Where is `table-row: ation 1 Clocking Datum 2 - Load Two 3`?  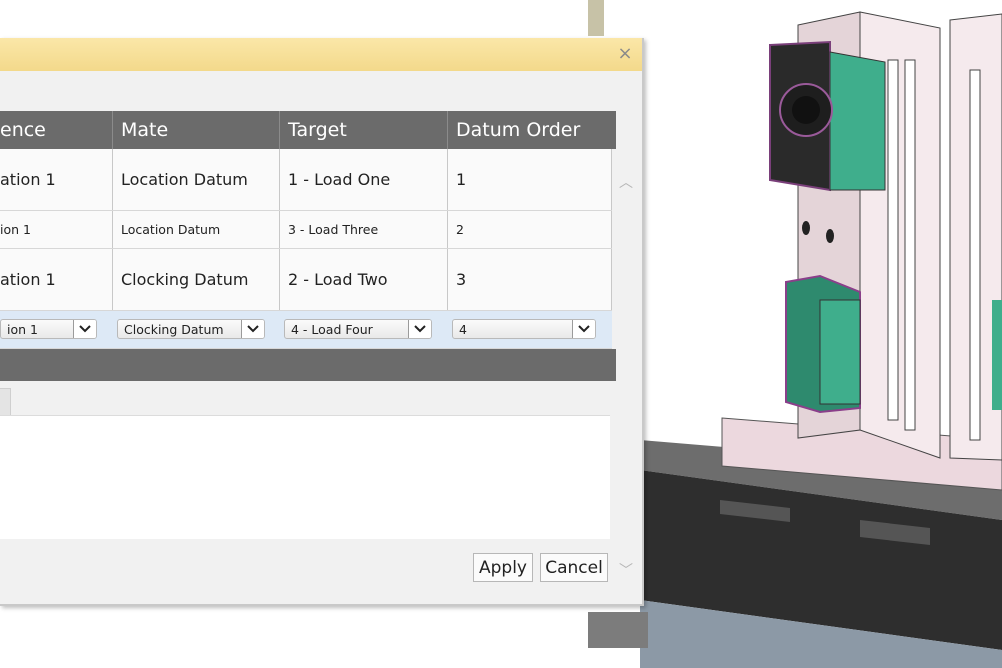
table-row: ation 1 Clocking Datum 2 - Load Two 3 is located at coordinates (306, 280).